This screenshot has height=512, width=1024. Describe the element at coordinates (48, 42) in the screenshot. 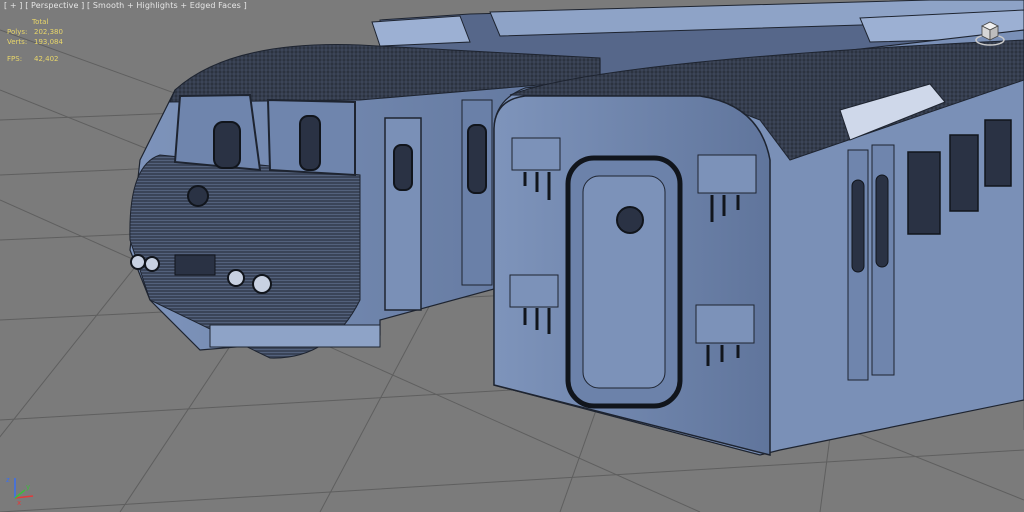

I see `verts-value: 193,084` at that location.